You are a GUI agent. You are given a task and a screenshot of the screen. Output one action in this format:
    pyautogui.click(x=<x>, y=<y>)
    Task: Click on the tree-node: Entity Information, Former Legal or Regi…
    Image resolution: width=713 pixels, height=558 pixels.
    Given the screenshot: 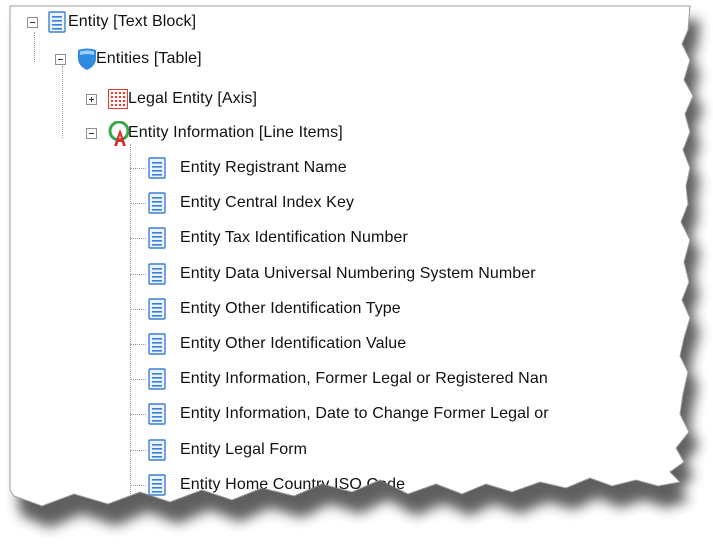 What is the action you would take?
    pyautogui.click(x=364, y=379)
    